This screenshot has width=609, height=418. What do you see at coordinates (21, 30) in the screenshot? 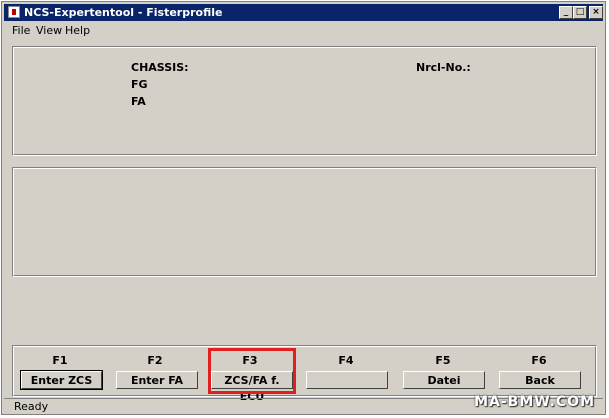
I see `menu-file: File` at bounding box center [21, 30].